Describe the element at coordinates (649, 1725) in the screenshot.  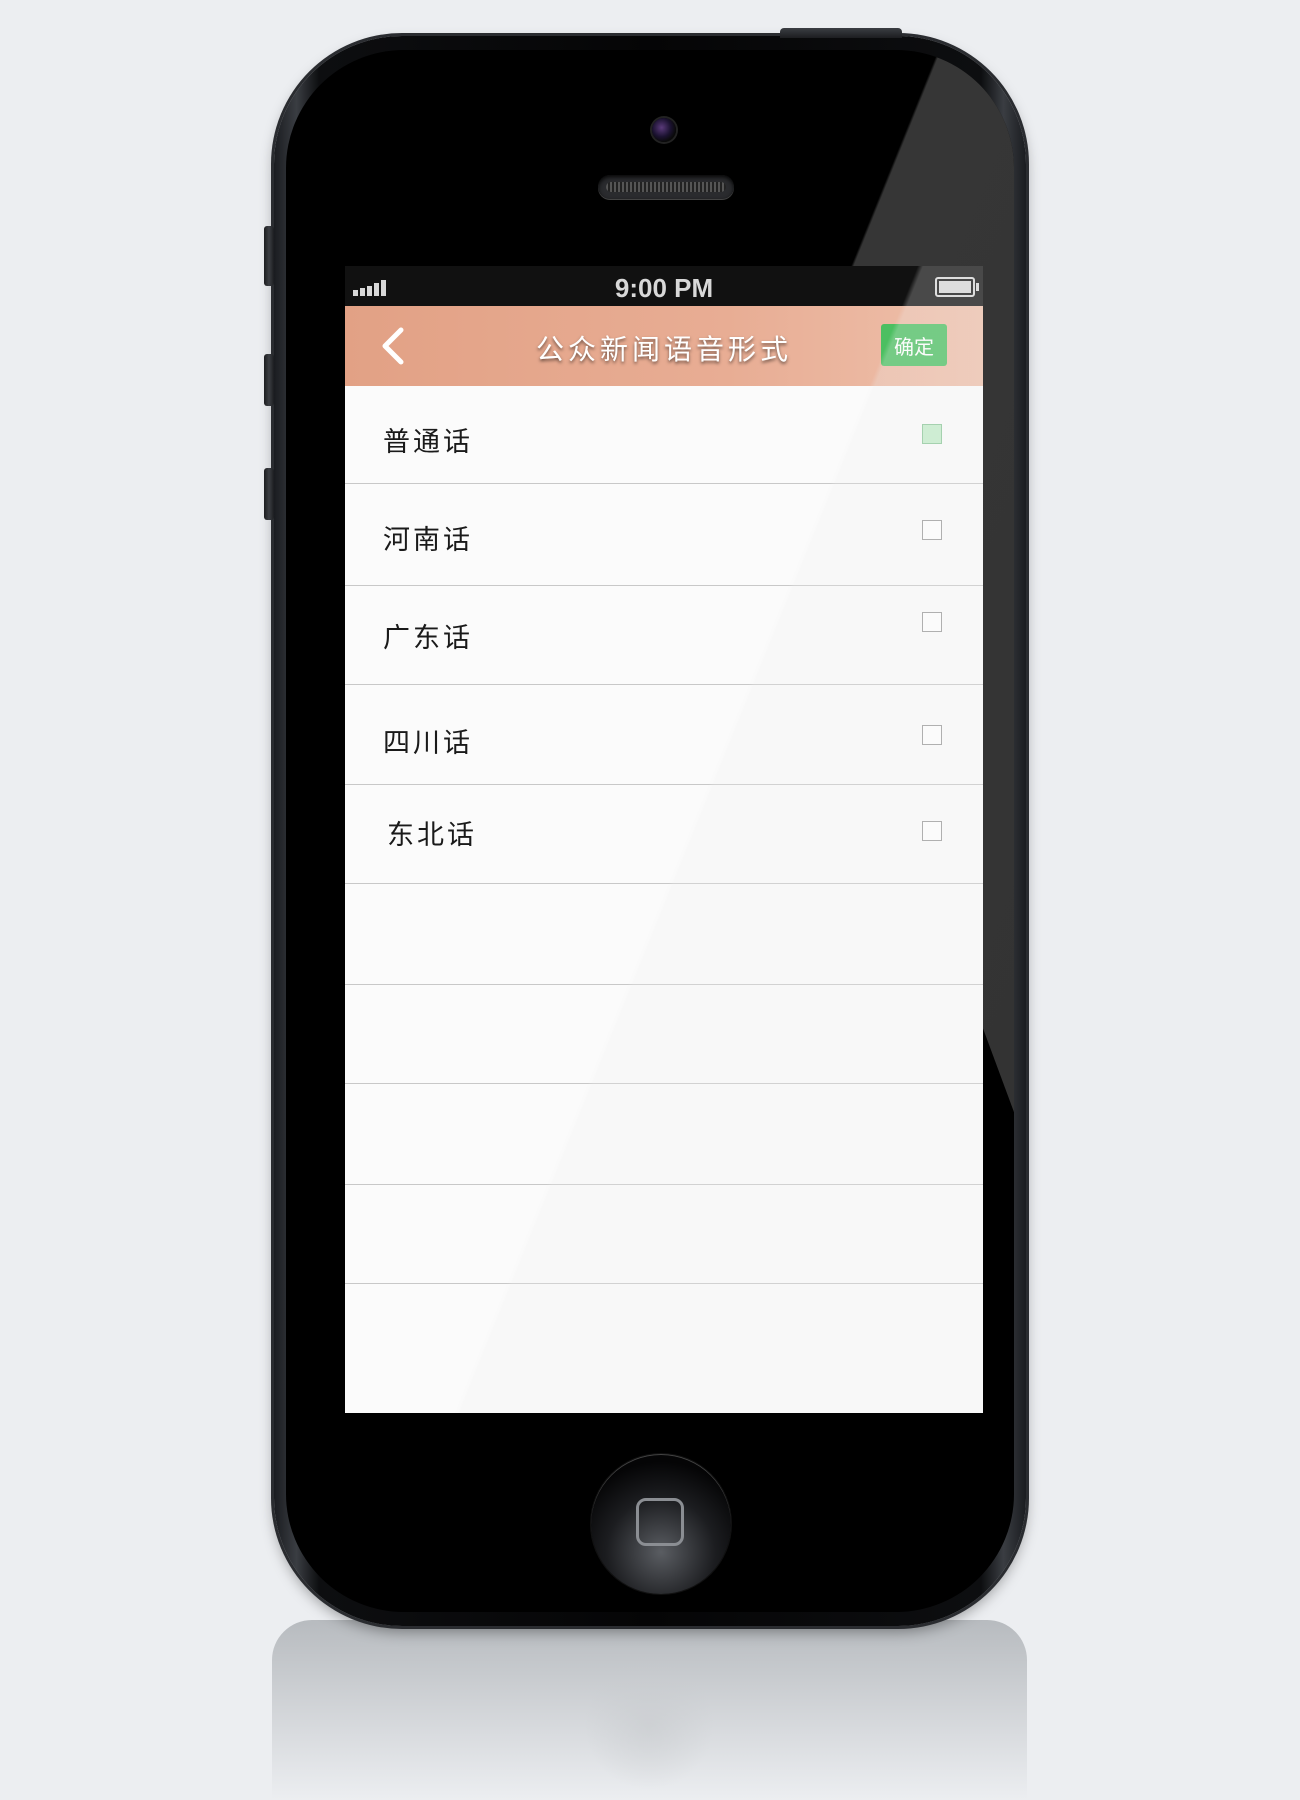
I see `home-button-reflection` at that location.